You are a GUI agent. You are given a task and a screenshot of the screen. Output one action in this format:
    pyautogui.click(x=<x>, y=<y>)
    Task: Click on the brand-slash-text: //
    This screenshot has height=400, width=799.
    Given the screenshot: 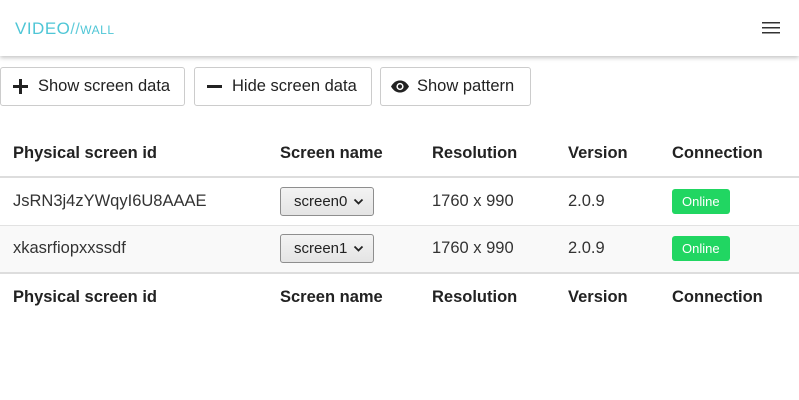 What is the action you would take?
    pyautogui.click(x=75, y=29)
    